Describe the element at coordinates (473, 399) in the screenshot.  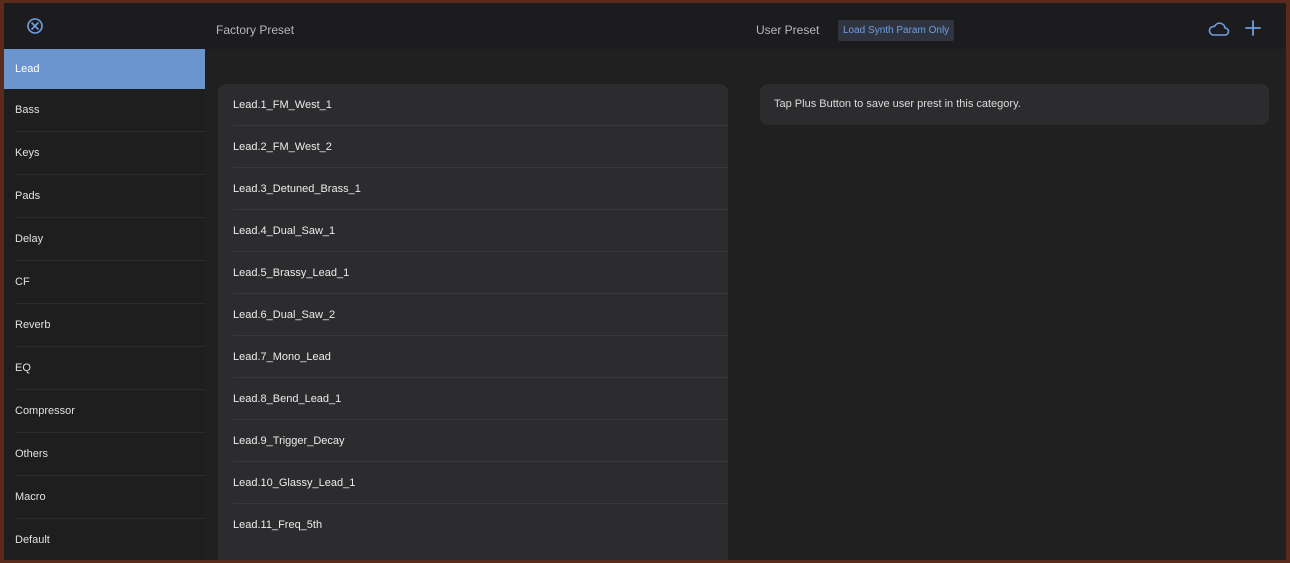
I see `list-item: Lead.8_Bend_Lead_1` at that location.